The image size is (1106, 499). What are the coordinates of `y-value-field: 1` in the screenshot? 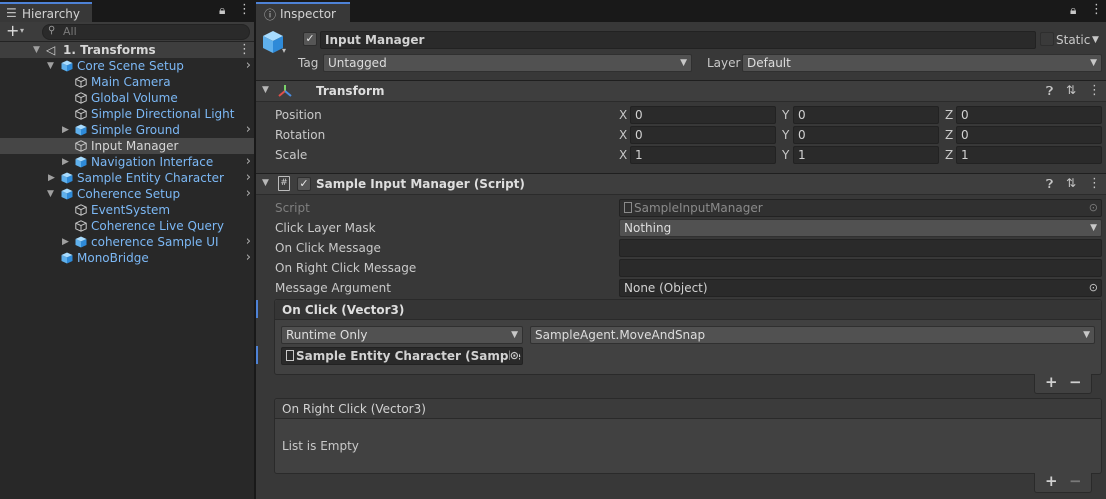 It's located at (866, 155).